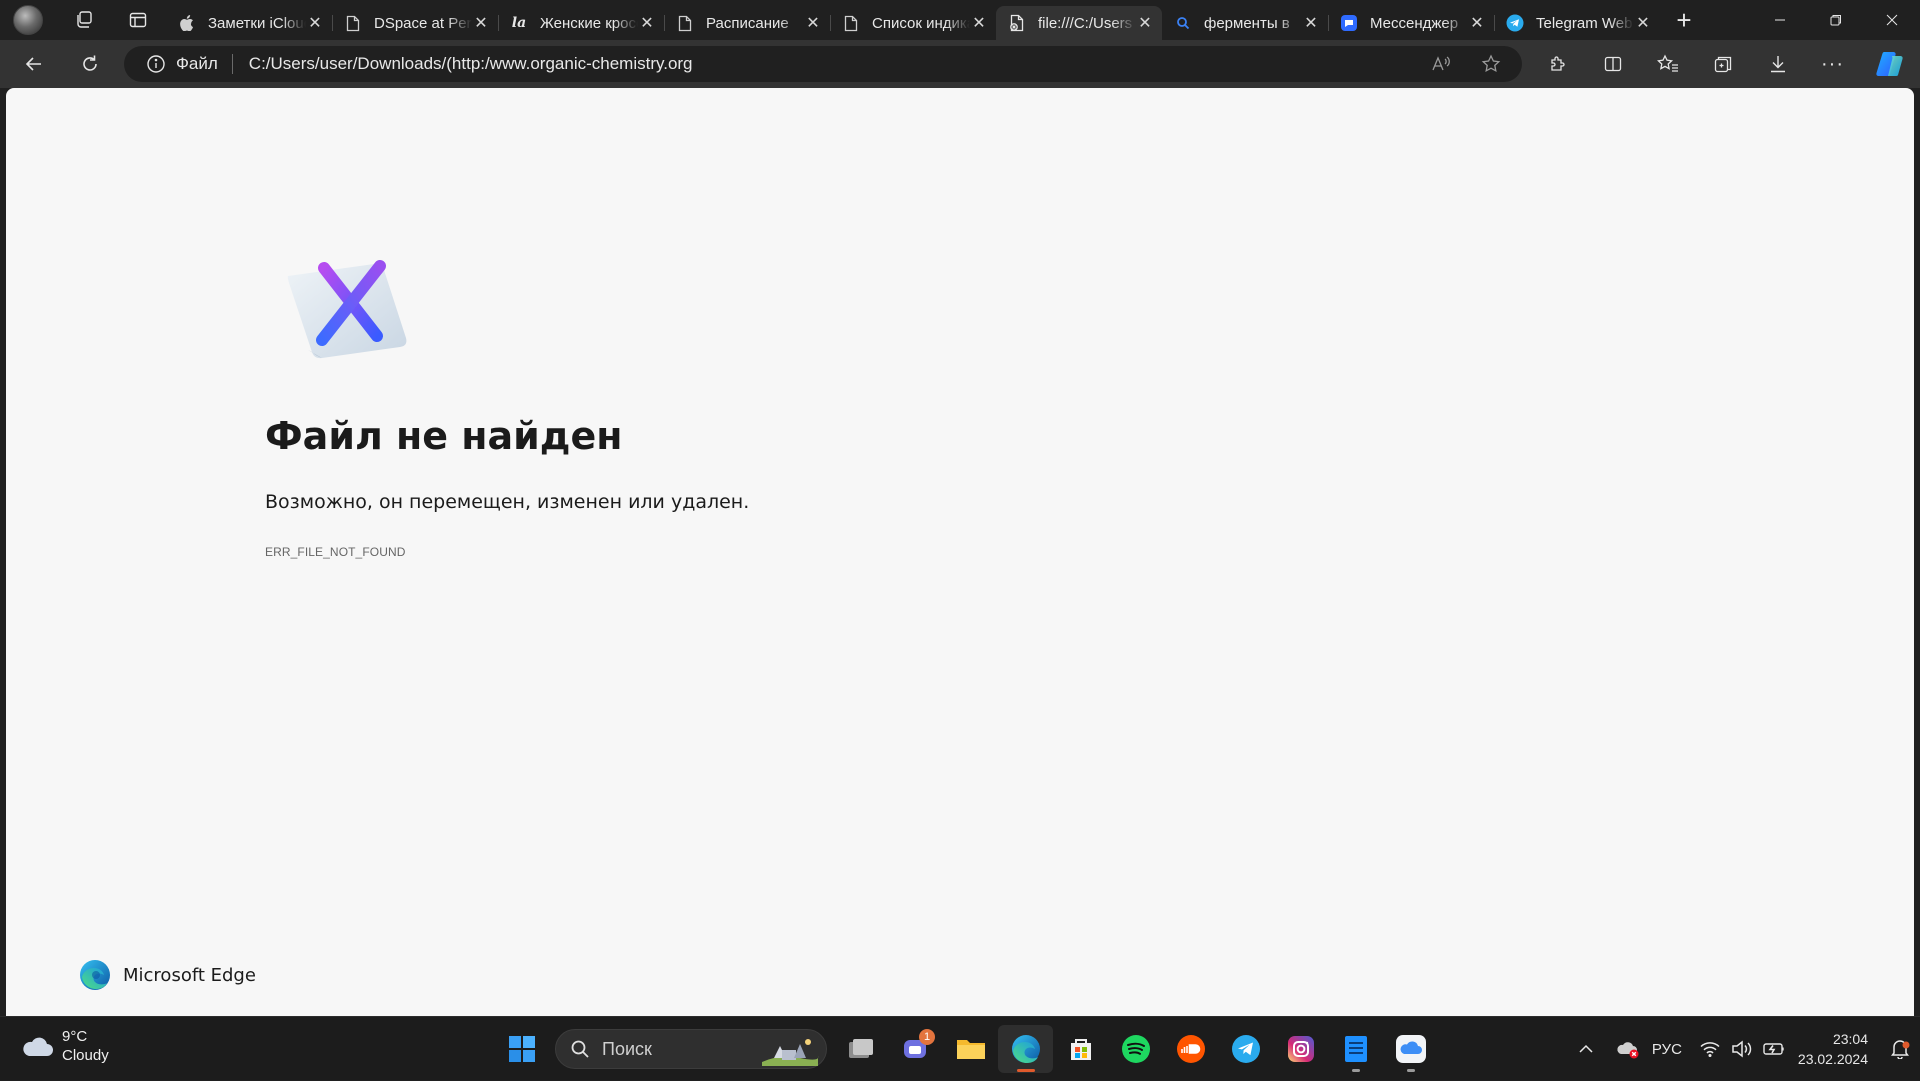 This screenshot has height=1081, width=1920. I want to click on tab-schedule: Расписание ✕, so click(747, 23).